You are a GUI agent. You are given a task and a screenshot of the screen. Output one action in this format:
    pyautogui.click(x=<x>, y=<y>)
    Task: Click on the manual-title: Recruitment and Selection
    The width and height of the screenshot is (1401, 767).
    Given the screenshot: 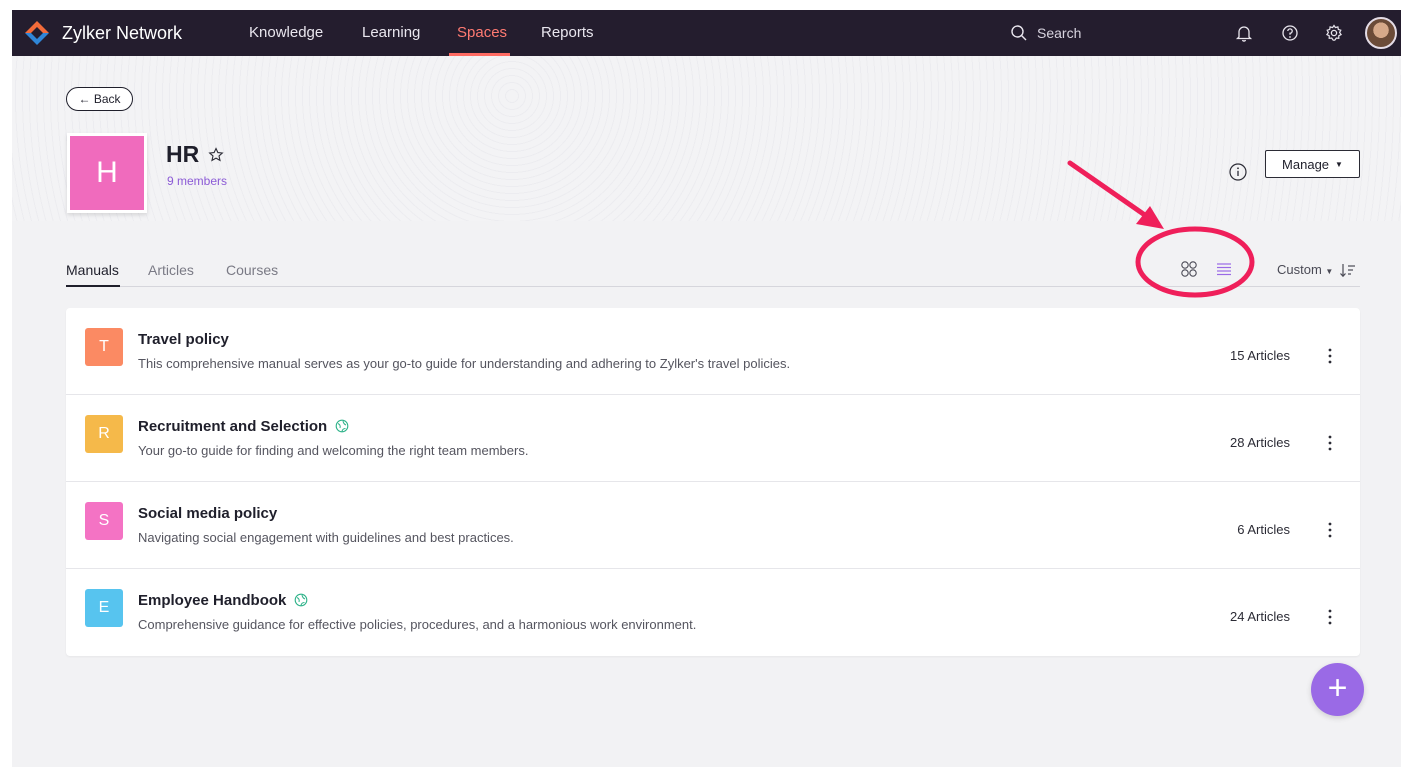 What is the action you would take?
    pyautogui.click(x=243, y=426)
    